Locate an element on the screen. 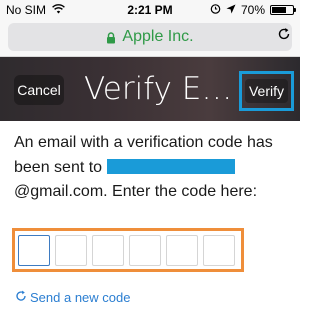 This screenshot has height=319, width=320. cancel-button: Cancel is located at coordinates (39, 90).